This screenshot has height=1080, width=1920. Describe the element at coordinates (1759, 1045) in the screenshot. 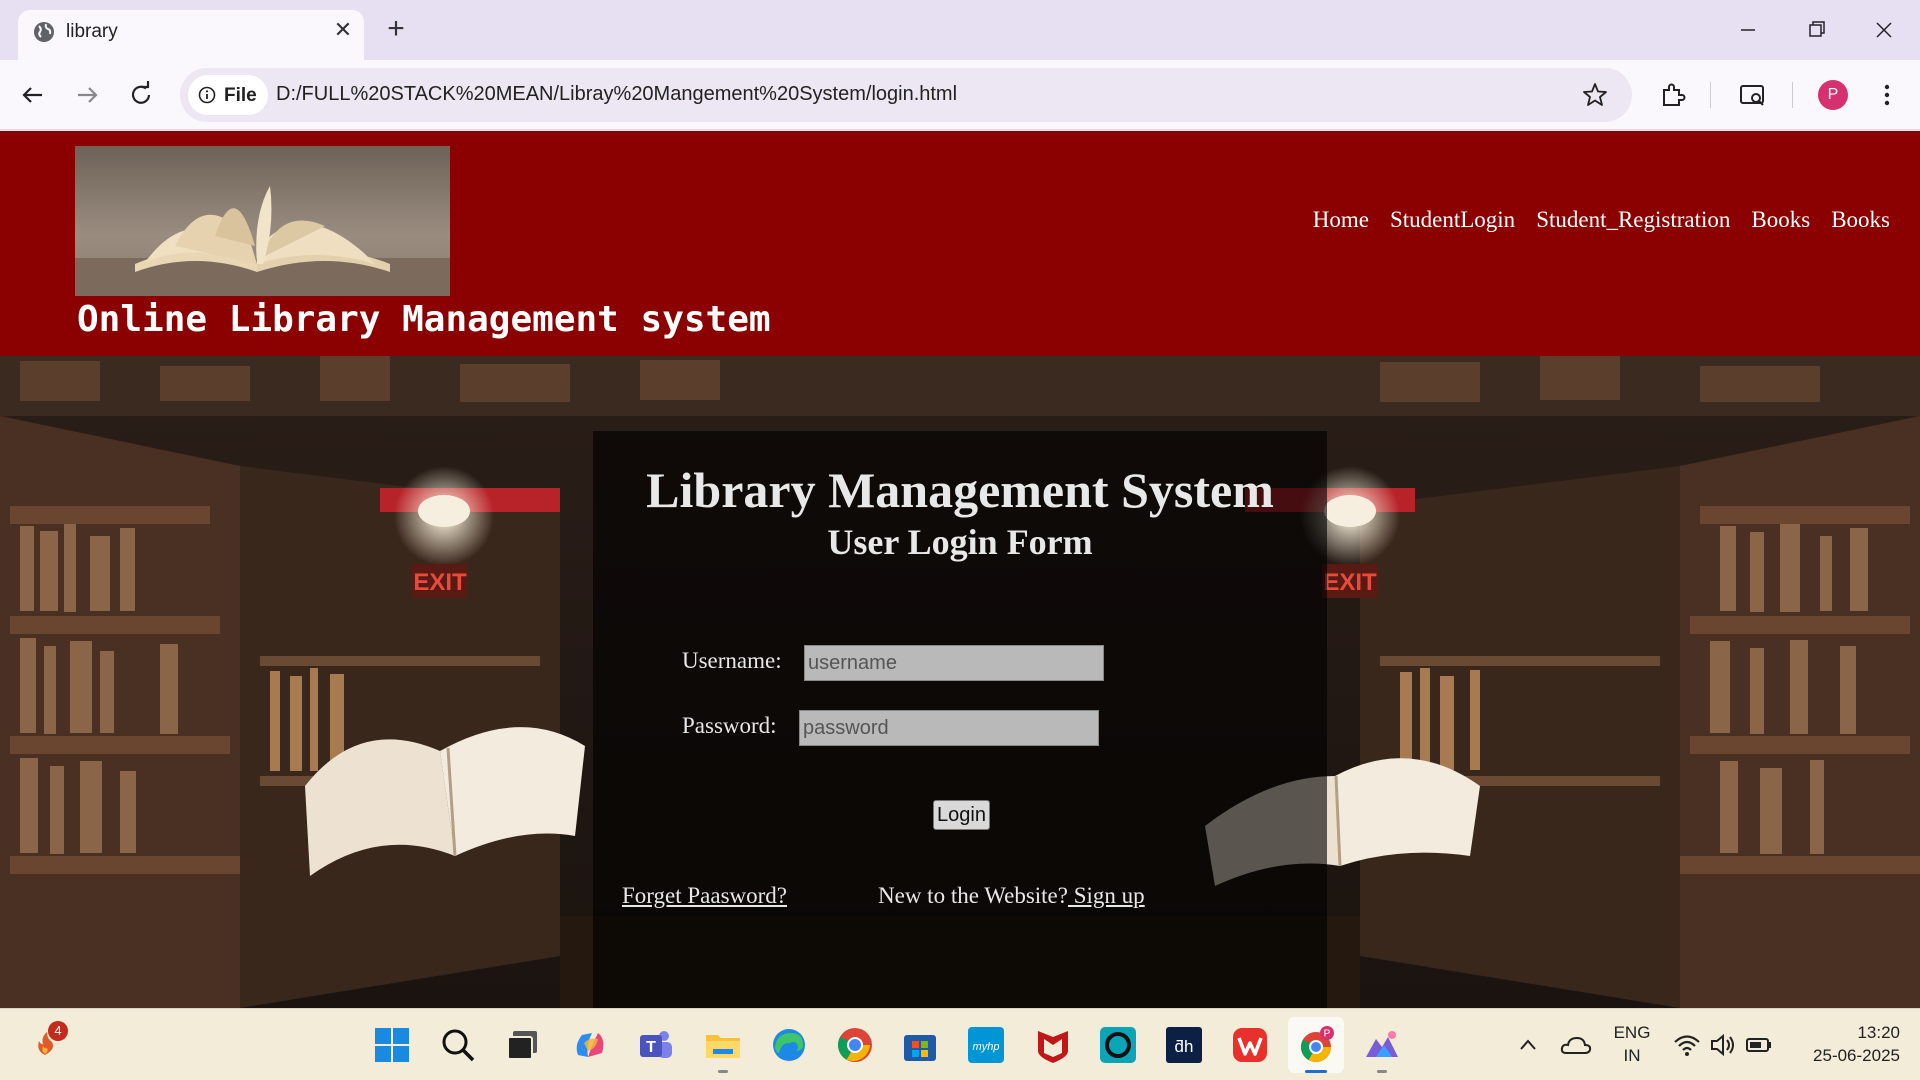

I see `battery-icon` at that location.